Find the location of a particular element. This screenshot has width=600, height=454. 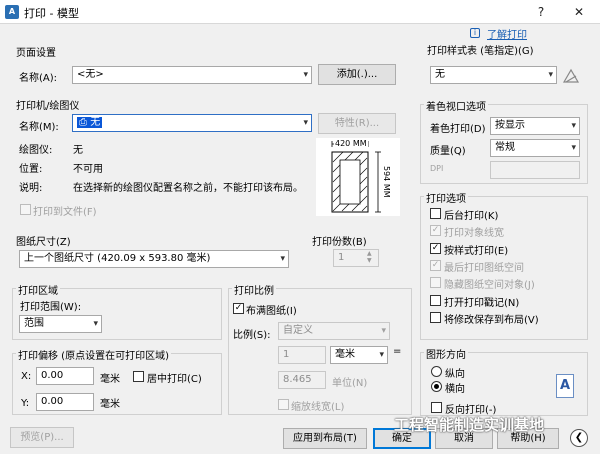

shaded-viewport-label: 着色视口选项 is located at coordinates (456, 105).